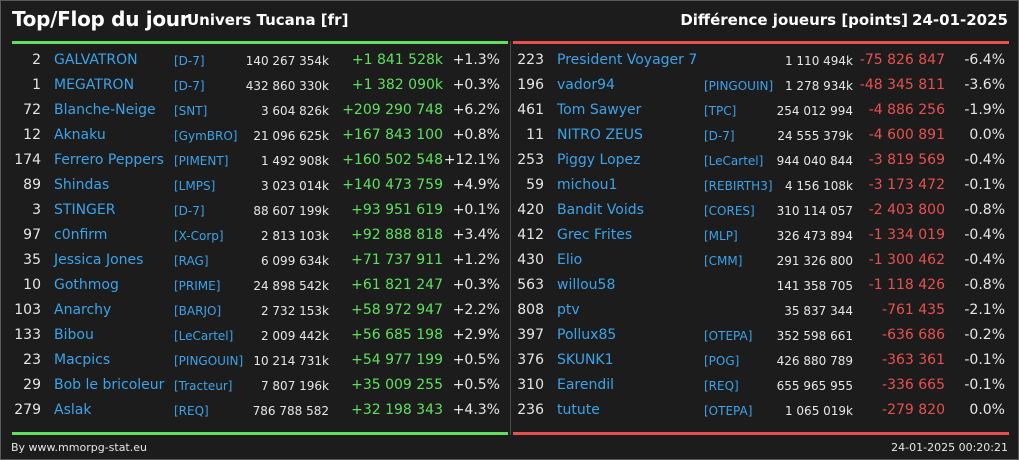  I want to click on guild-tag-link: [PIMENT], so click(201, 161).